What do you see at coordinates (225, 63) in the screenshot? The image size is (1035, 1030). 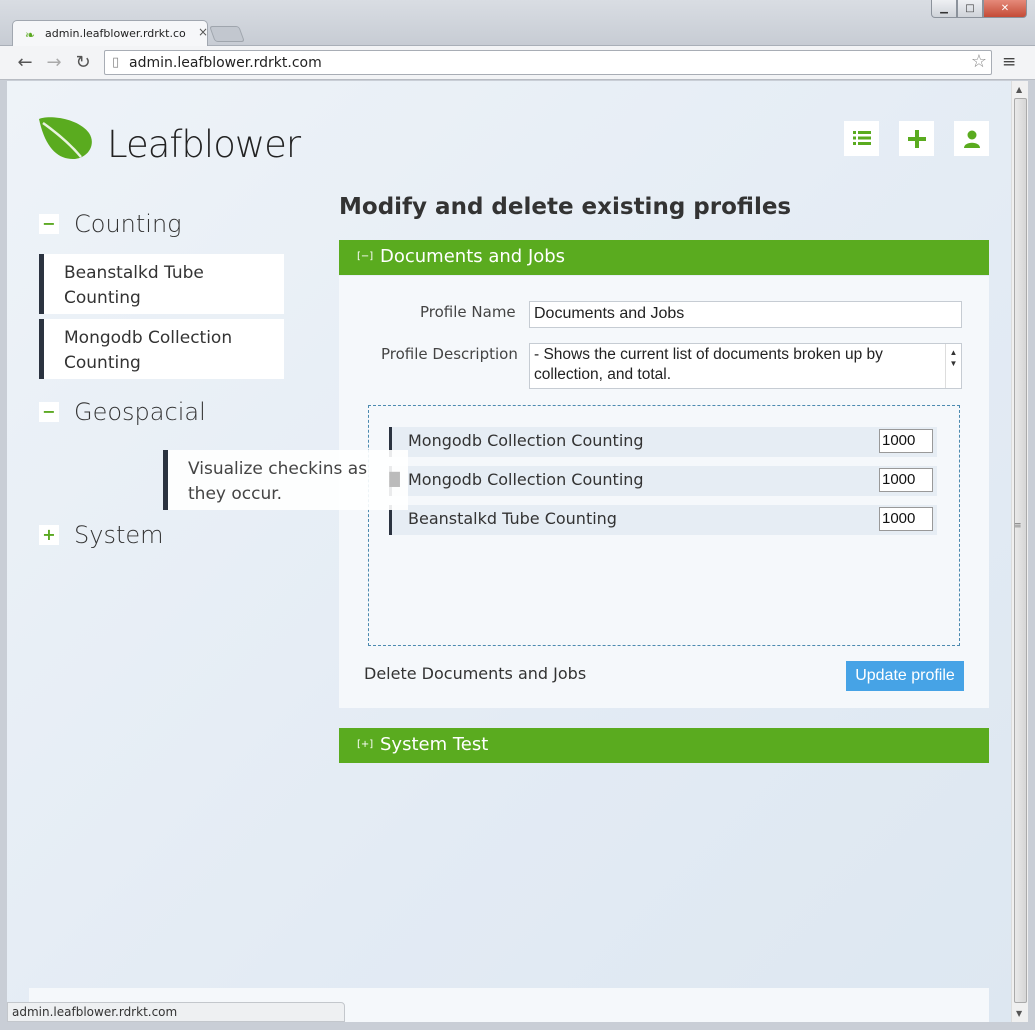 I see `url-text: admin.leafblower.rdrkt.com` at bounding box center [225, 63].